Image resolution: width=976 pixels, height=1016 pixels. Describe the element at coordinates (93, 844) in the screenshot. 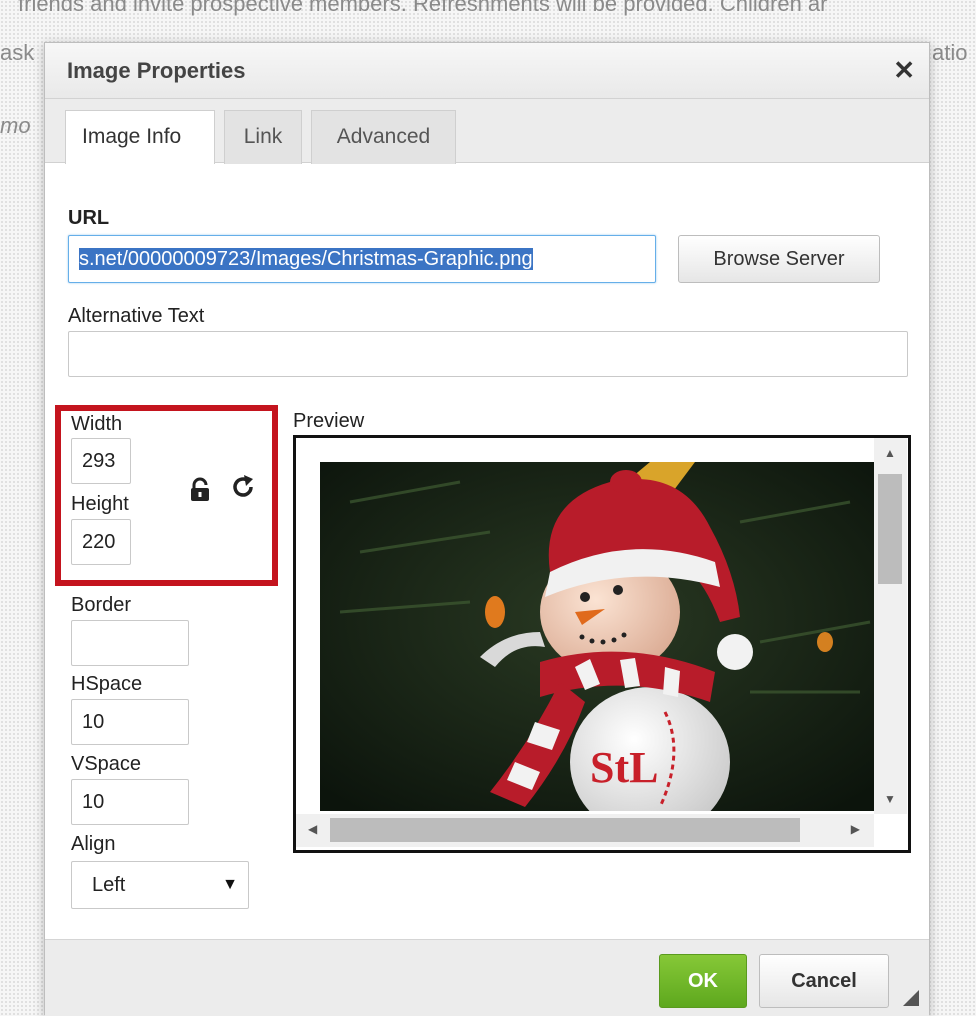

I see `align-label: Align` at that location.